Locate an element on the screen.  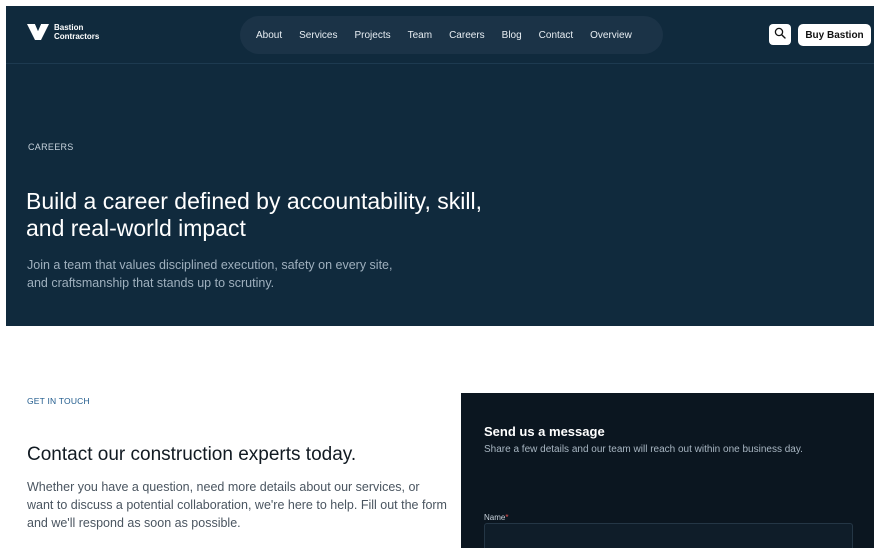
nav-link-contact: Contact is located at coordinates (556, 35).